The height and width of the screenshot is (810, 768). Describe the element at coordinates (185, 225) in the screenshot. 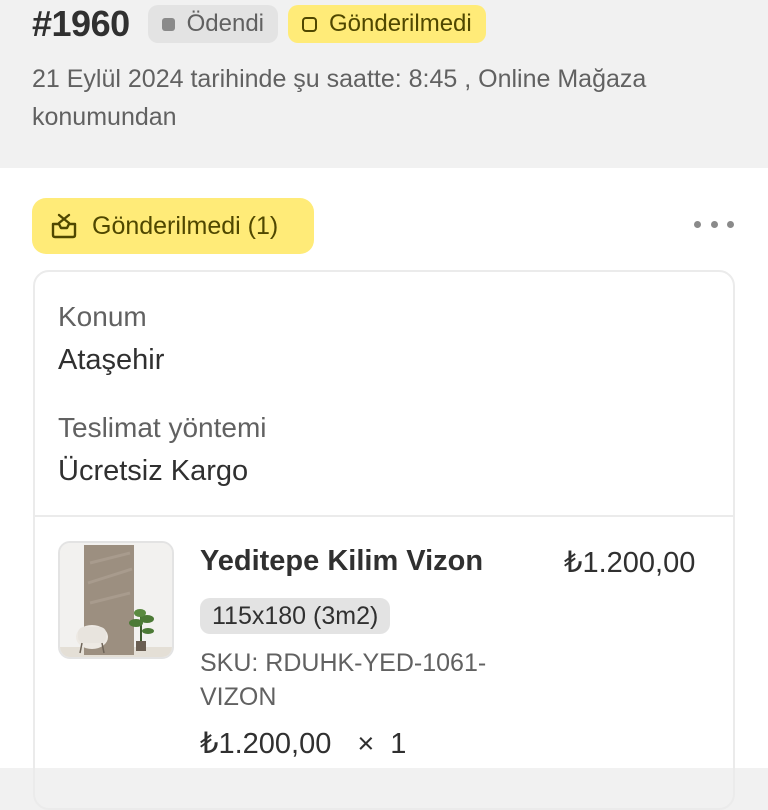

I see `unfulfilled-count-label: Gönderilmedi (1)` at that location.